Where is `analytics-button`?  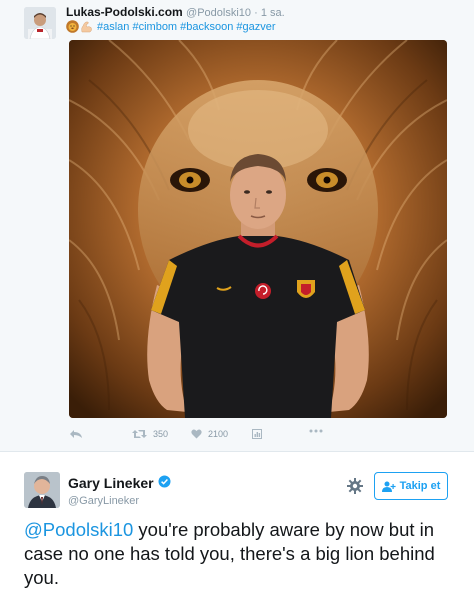
analytics-button is located at coordinates (257, 434).